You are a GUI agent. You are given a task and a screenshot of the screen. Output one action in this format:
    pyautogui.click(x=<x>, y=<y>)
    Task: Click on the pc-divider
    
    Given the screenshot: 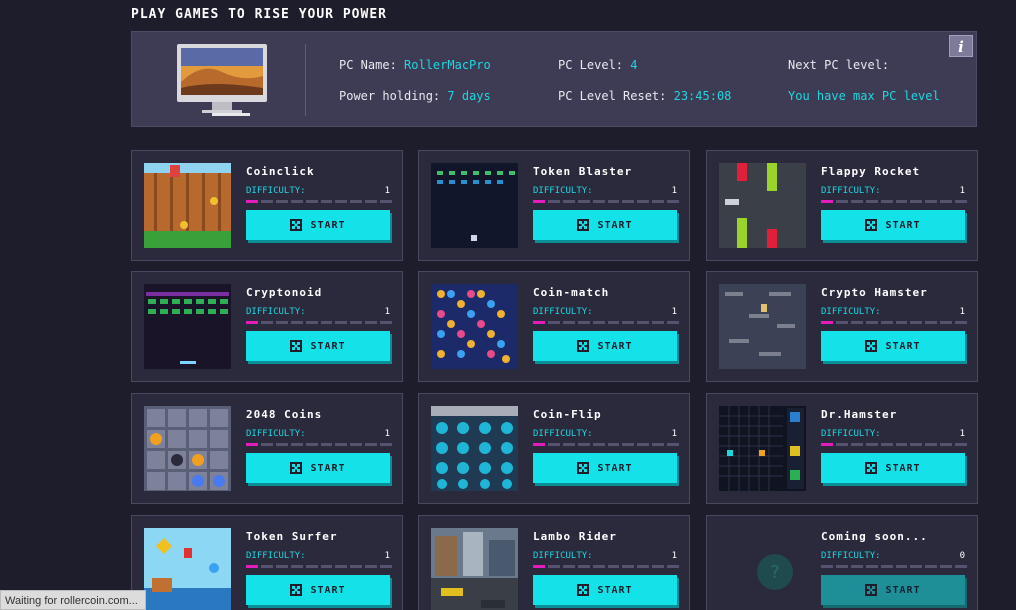 What is the action you would take?
    pyautogui.click(x=305, y=80)
    